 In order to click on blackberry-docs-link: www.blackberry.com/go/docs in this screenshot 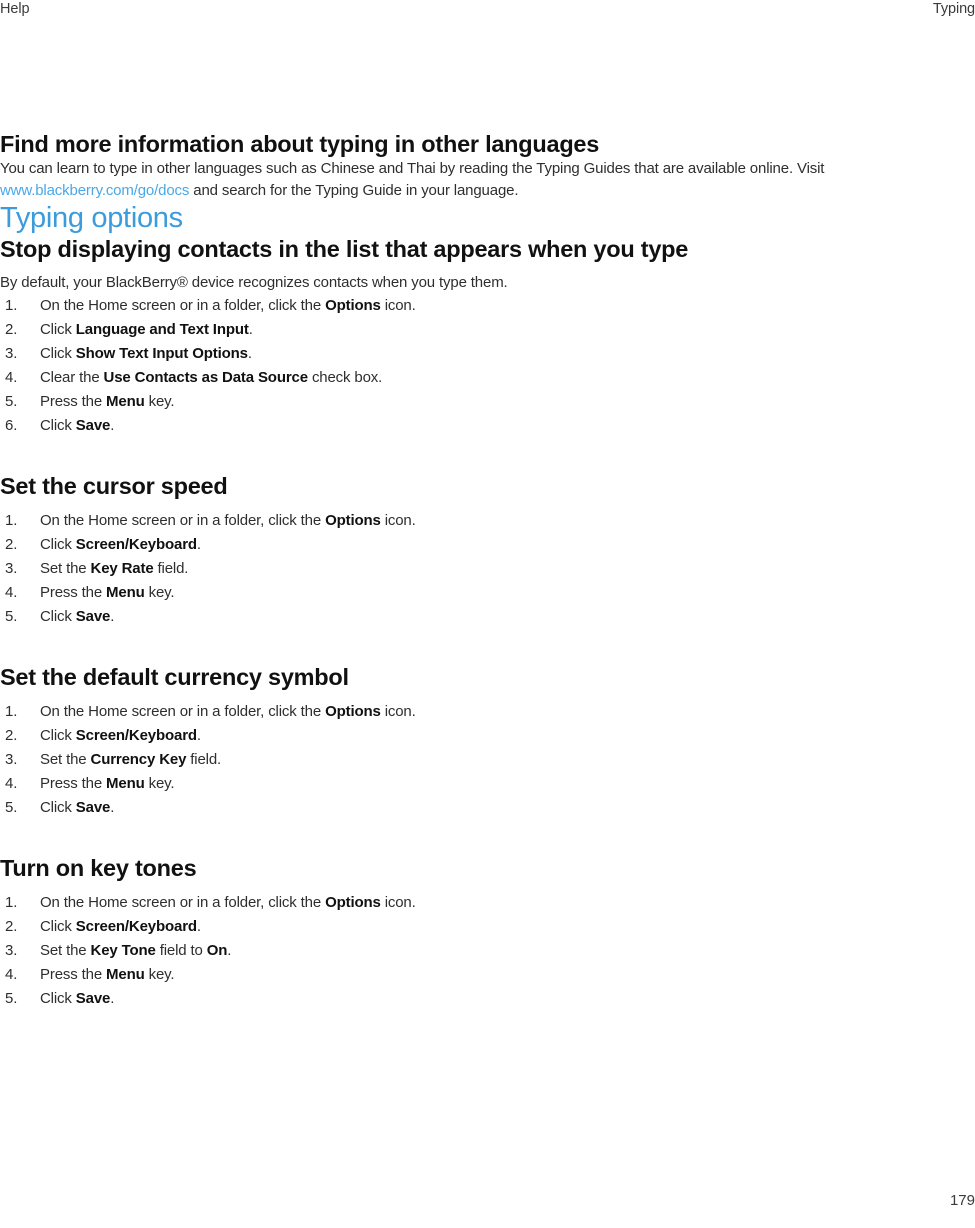, I will do `click(94, 190)`.